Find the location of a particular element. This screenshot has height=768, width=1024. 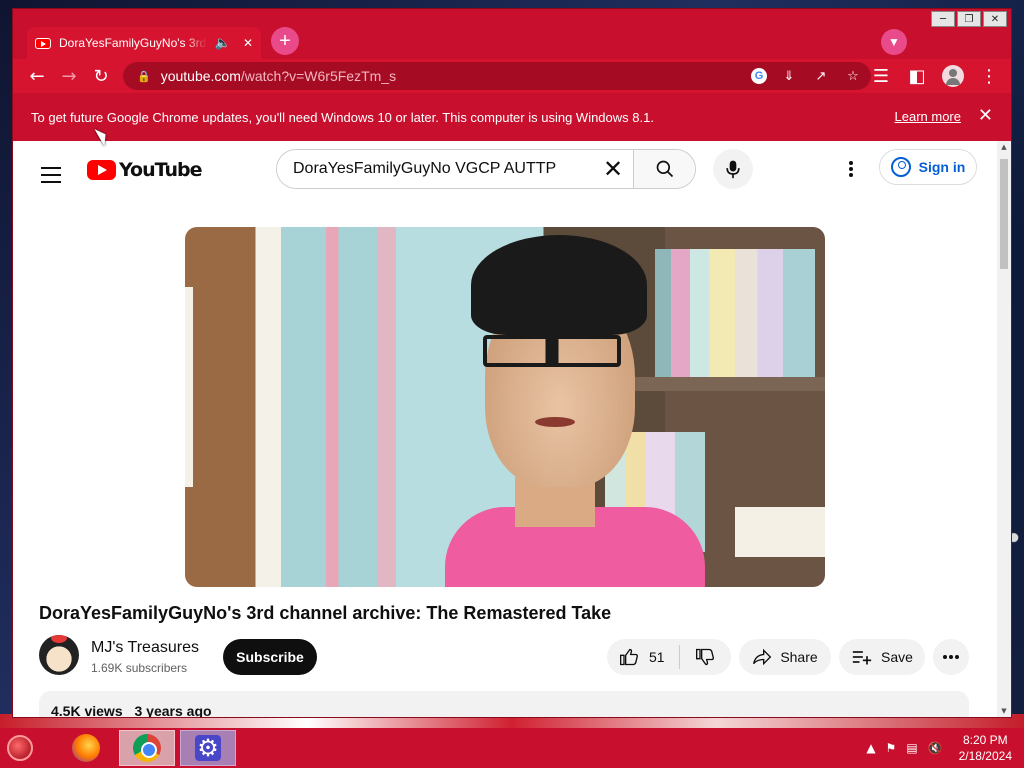

reading-list-icon: ☰ is located at coordinates (881, 76).